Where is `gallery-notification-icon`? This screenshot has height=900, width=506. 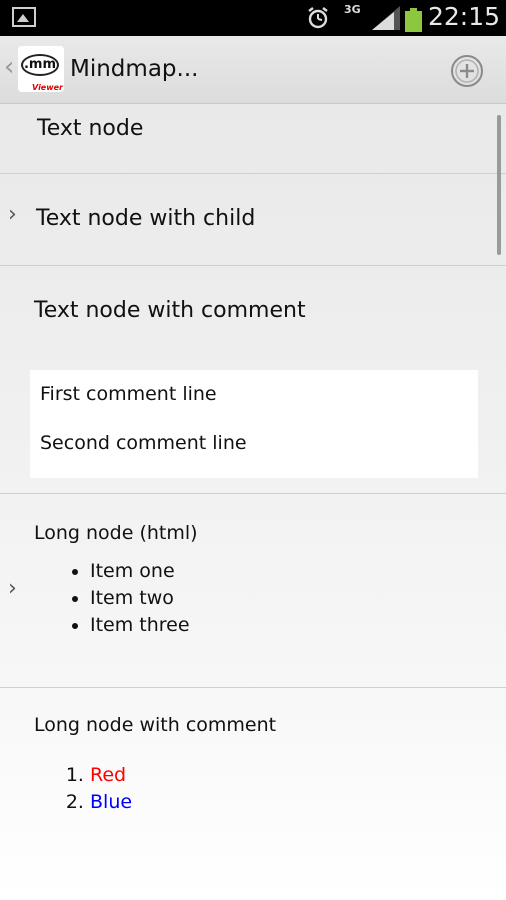 gallery-notification-icon is located at coordinates (24, 17).